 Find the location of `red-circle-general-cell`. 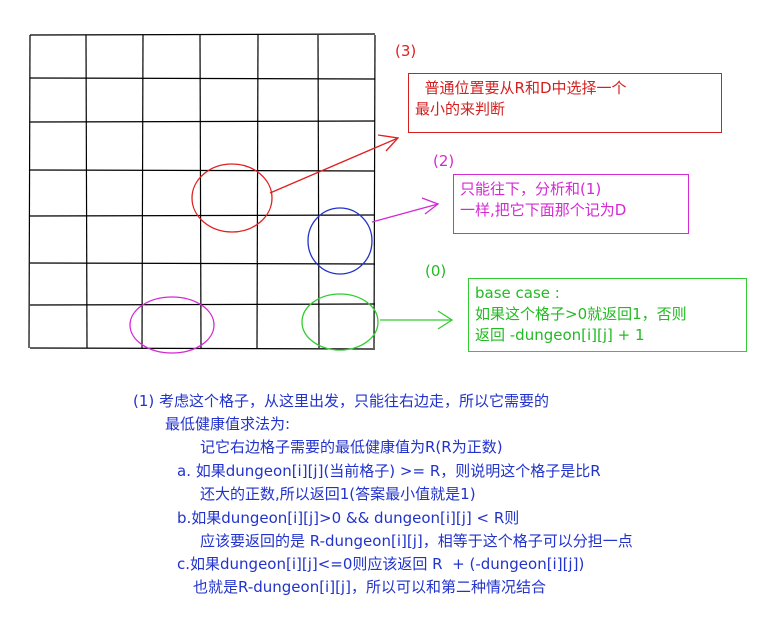

red-circle-general-cell is located at coordinates (232, 198).